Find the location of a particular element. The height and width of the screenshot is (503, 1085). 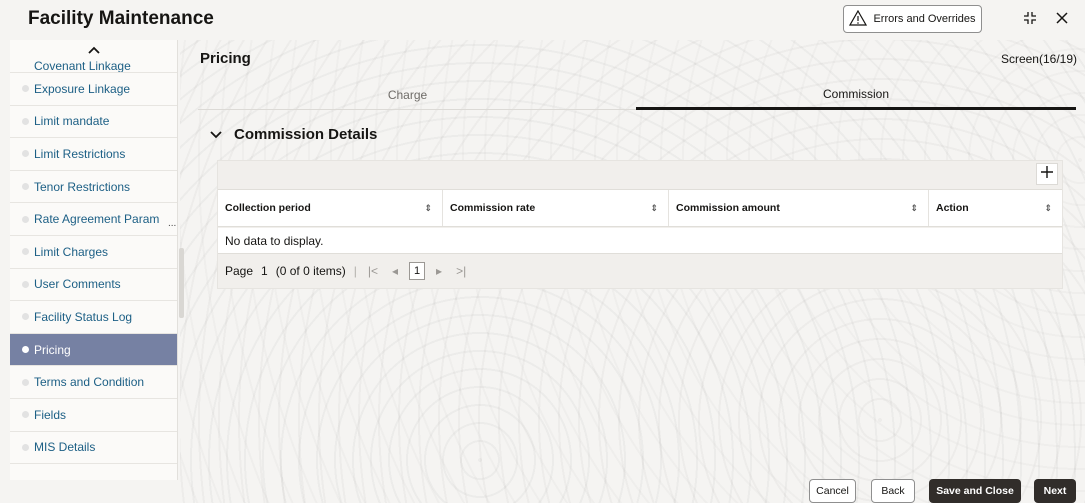

app-title: Facility Maintenance is located at coordinates (121, 18).